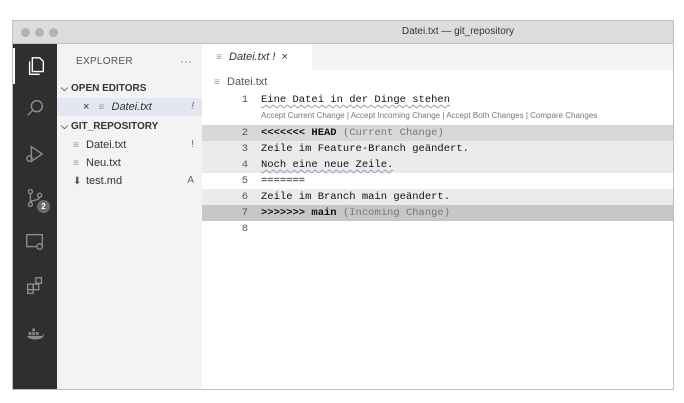 The height and width of the screenshot is (403, 684). What do you see at coordinates (129, 126) in the screenshot?
I see `repo-section: ⌵ GIT_REPOSITORY` at bounding box center [129, 126].